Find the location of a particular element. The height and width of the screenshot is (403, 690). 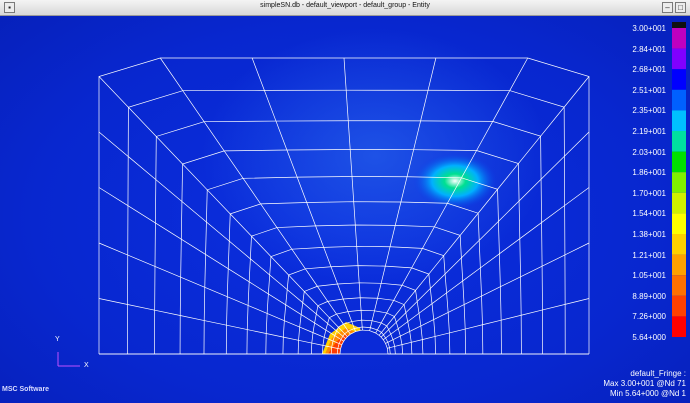

legend-value: 8.89+000 is located at coordinates (649, 296).